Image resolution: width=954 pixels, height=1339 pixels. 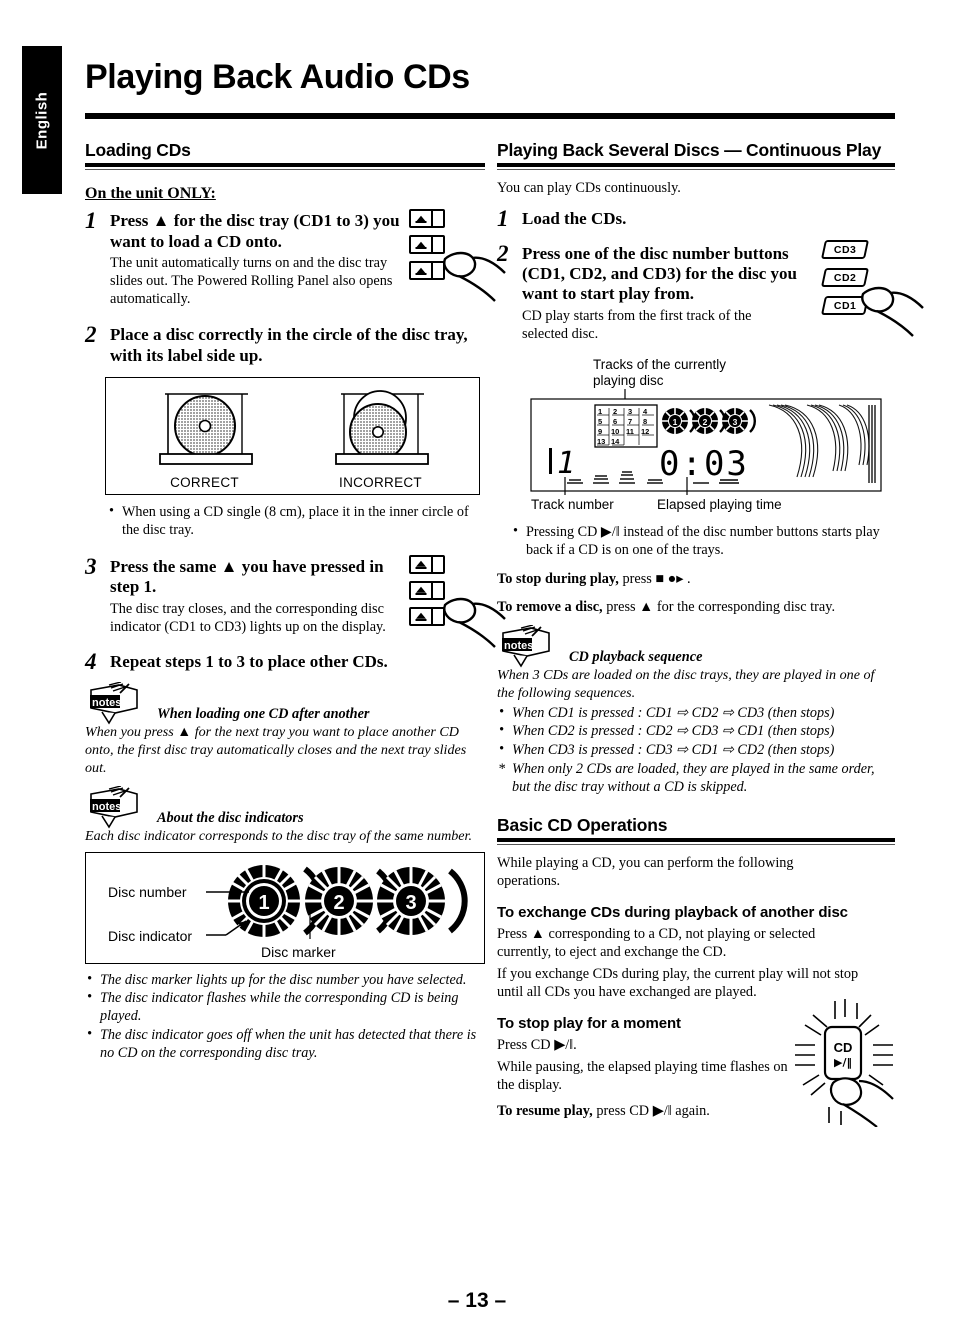 I want to click on stop-during-play-line: To stop during play, press ■ ●▸ ., so click(x=696, y=579).